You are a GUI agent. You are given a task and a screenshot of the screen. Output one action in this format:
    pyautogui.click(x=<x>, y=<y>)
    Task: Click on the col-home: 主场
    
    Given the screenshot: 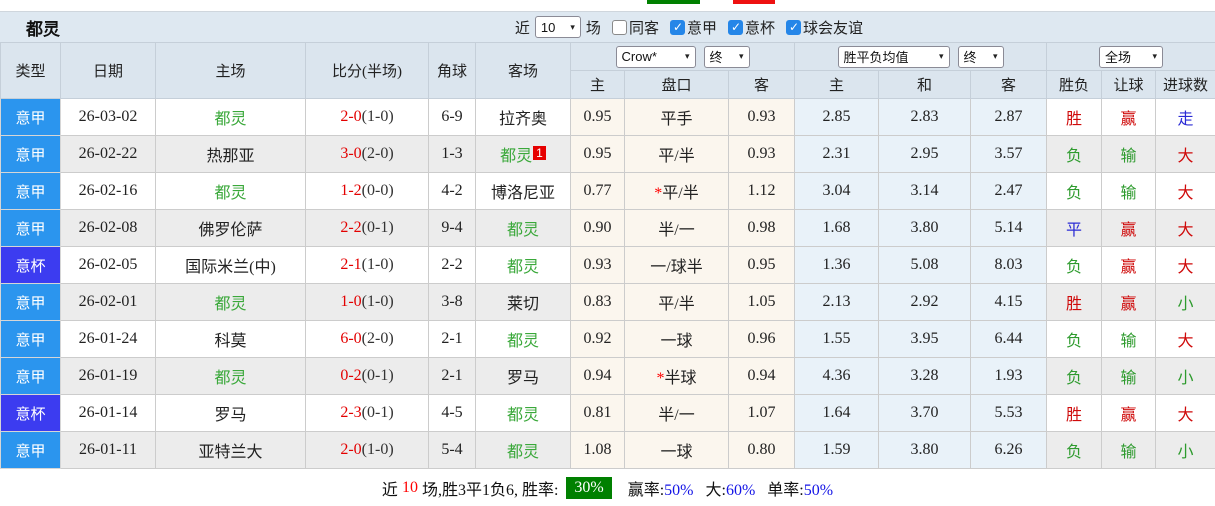 What is the action you would take?
    pyautogui.click(x=231, y=71)
    